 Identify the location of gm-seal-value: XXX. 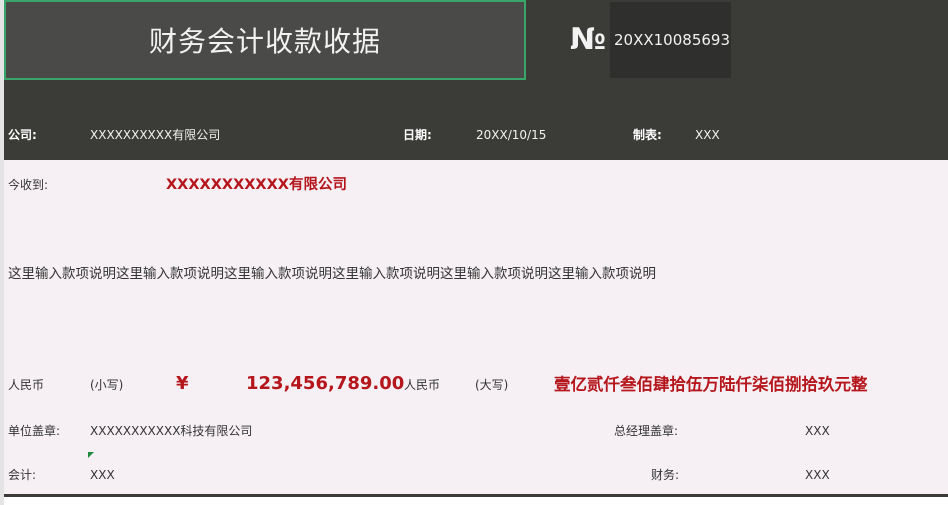
(817, 431).